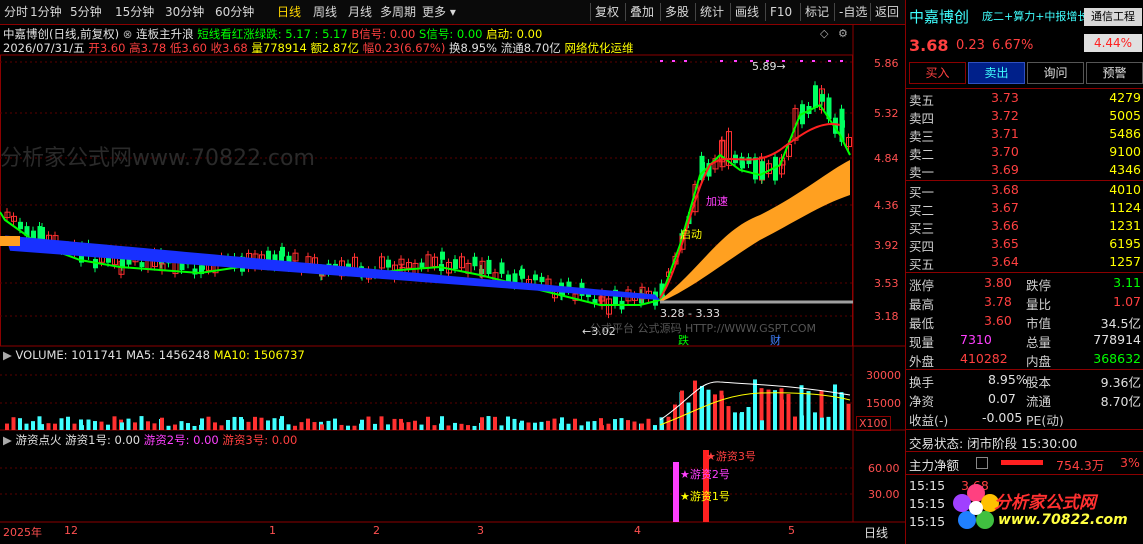 This screenshot has height=544, width=1143. Describe the element at coordinates (970, 45) in the screenshot. I see `quote-change: 0.23` at that location.